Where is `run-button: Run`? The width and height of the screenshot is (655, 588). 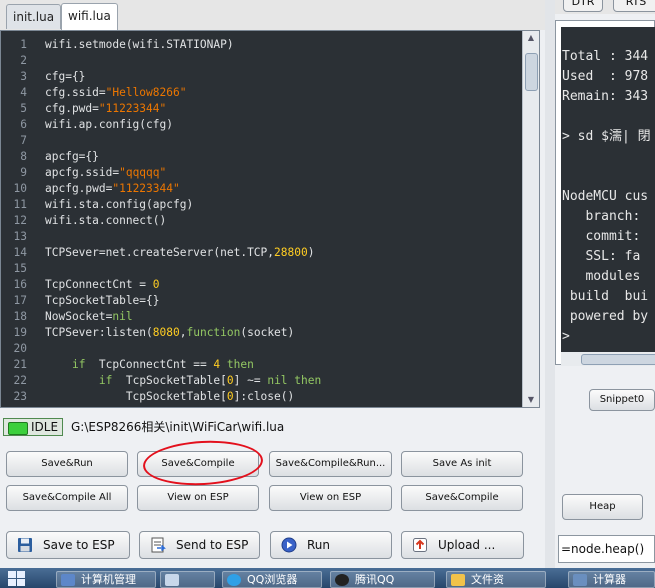 run-button: Run is located at coordinates (331, 545).